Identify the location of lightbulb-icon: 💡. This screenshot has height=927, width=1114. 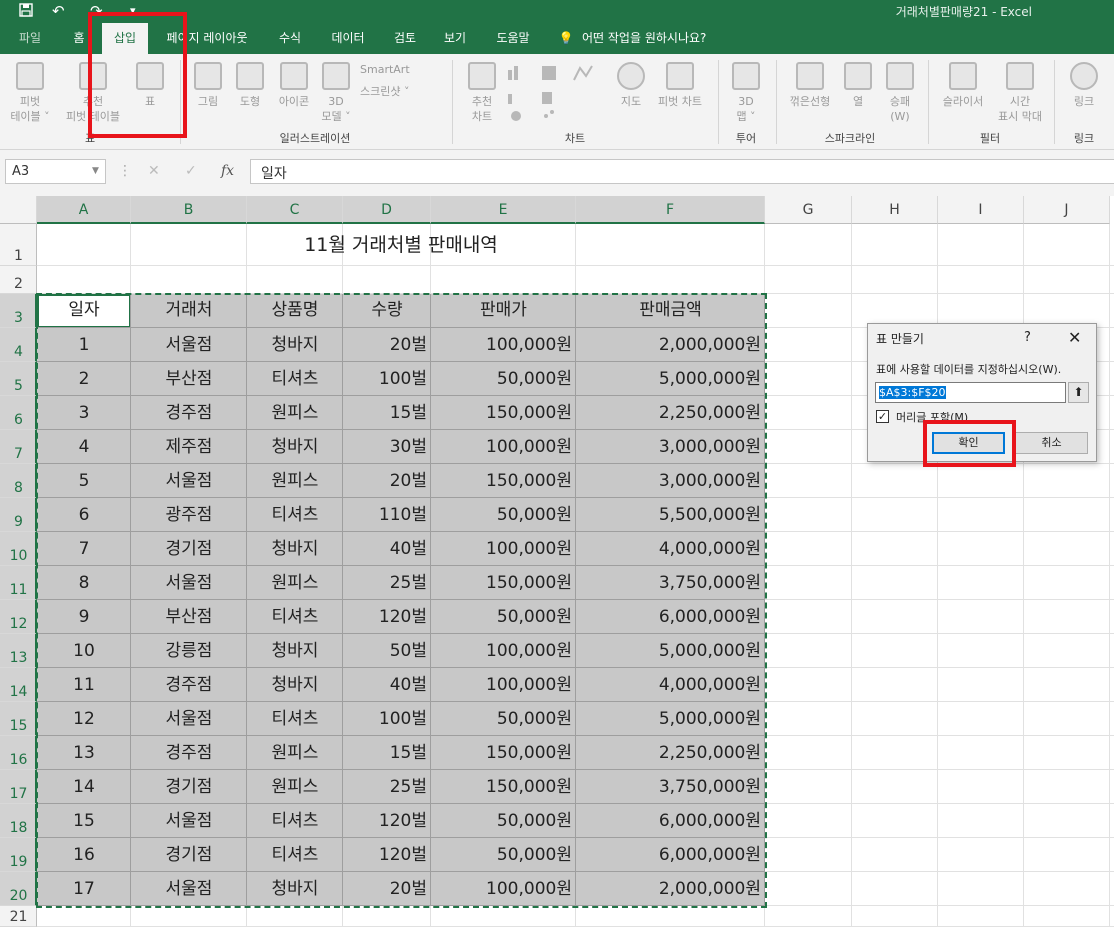
(566, 38).